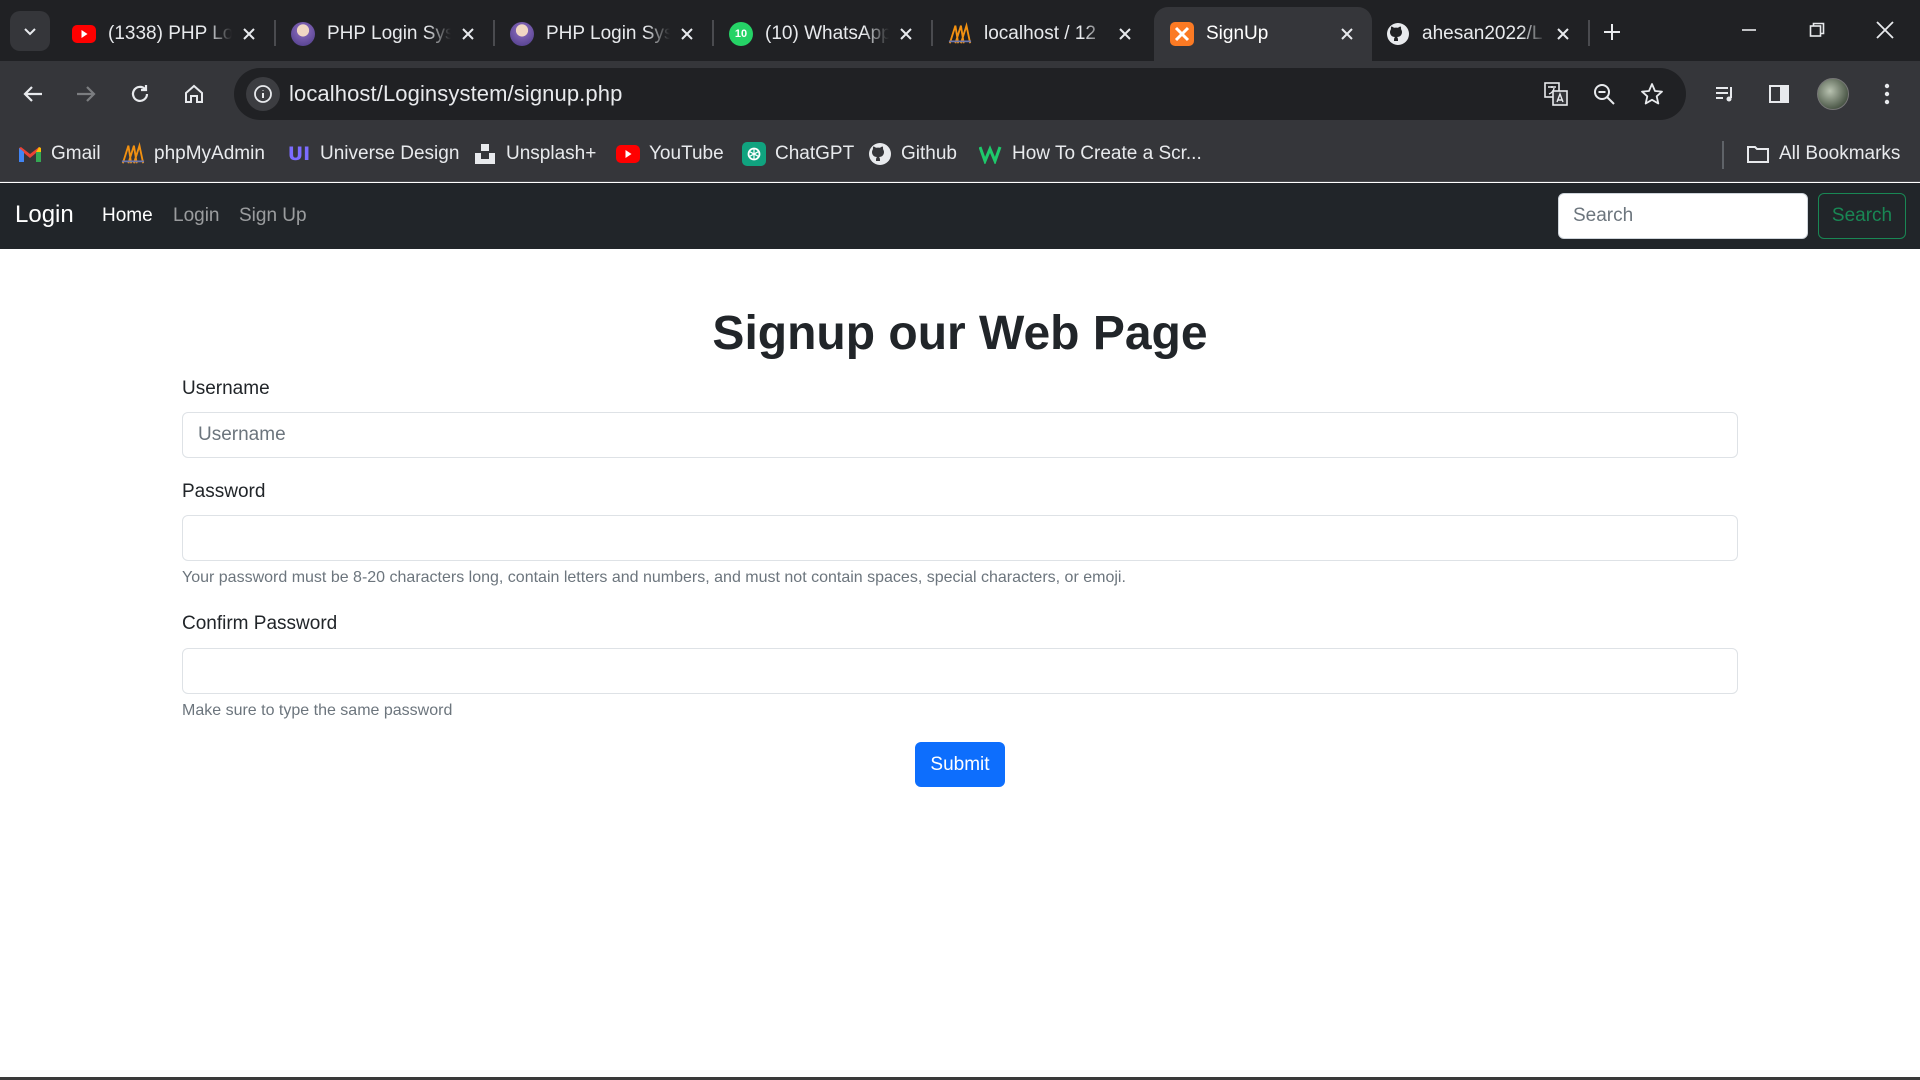  What do you see at coordinates (1683, 216) in the screenshot?
I see `navbar-search-input` at bounding box center [1683, 216].